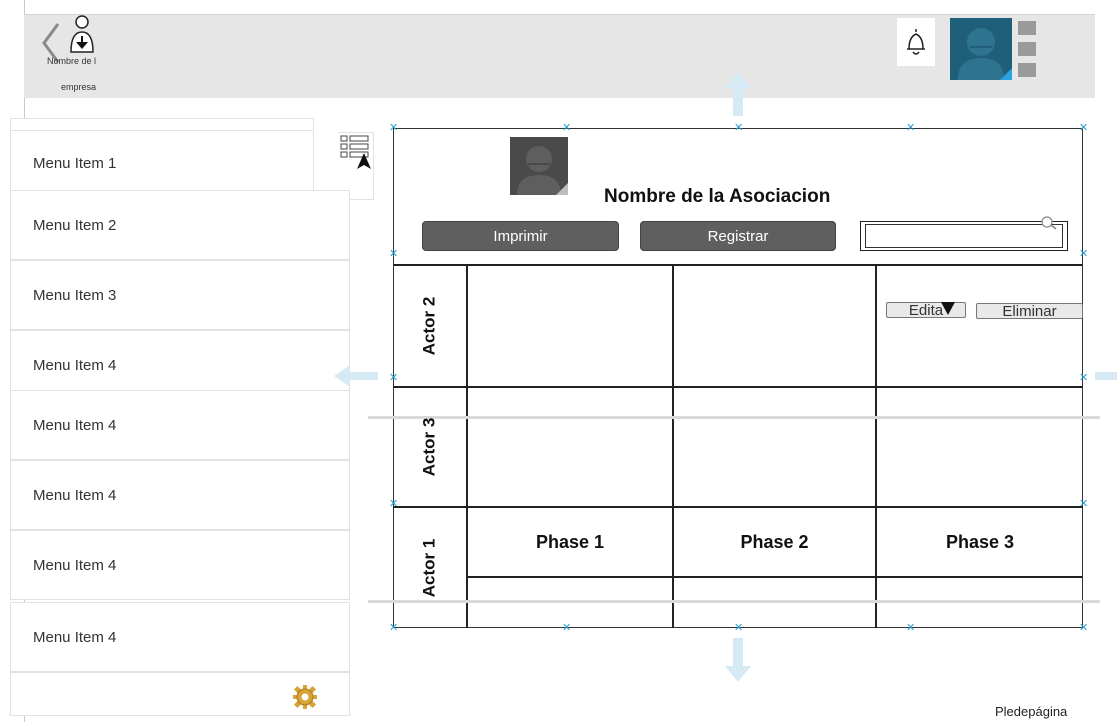  What do you see at coordinates (520, 236) in the screenshot?
I see `print-button: Imprimir` at bounding box center [520, 236].